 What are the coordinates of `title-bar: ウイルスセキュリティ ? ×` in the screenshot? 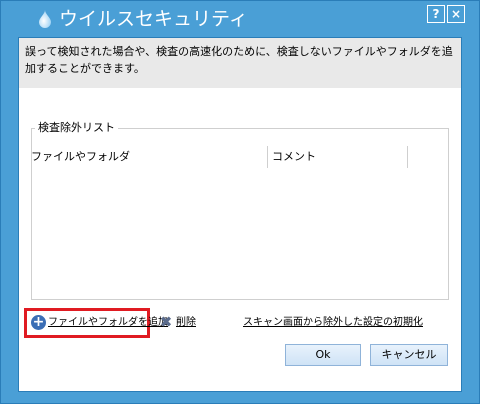 It's located at (240, 19).